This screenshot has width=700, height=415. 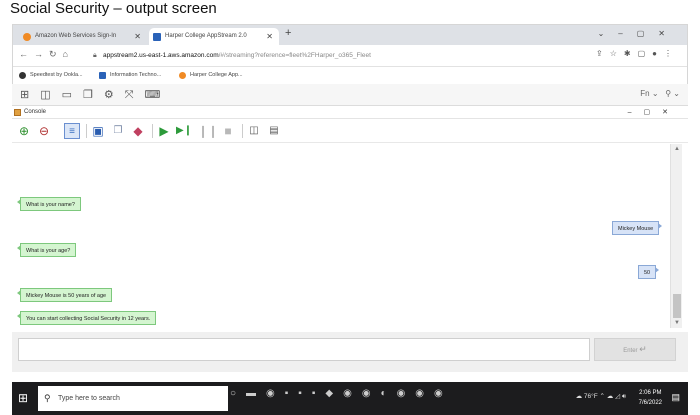 I want to click on zoom-out-icon: ⊖, so click(x=44, y=131).